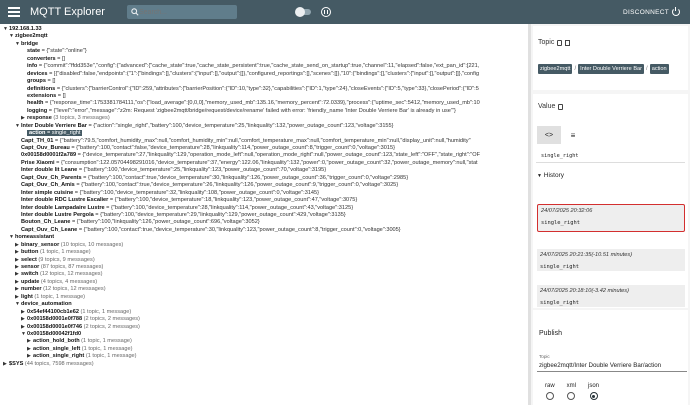 Image resolution: width=690 pixels, height=405 pixels. What do you see at coordinates (72, 245) in the screenshot?
I see `topic-node: binary_sensor (10 topics, 10 messages)` at bounding box center [72, 245].